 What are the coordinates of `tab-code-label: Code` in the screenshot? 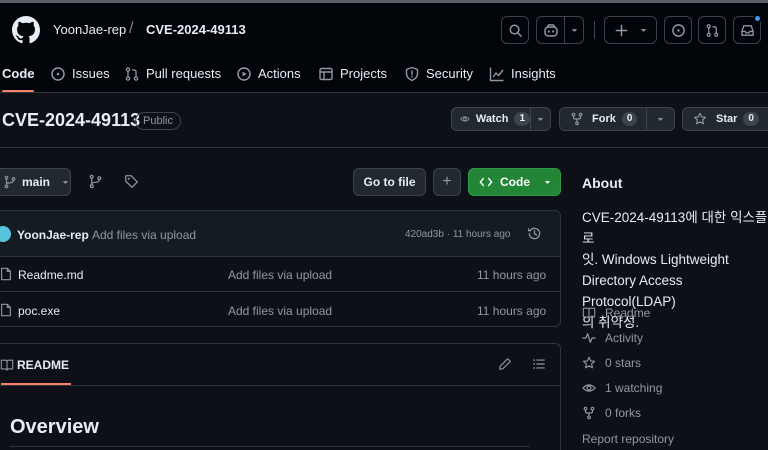 It's located at (18, 73).